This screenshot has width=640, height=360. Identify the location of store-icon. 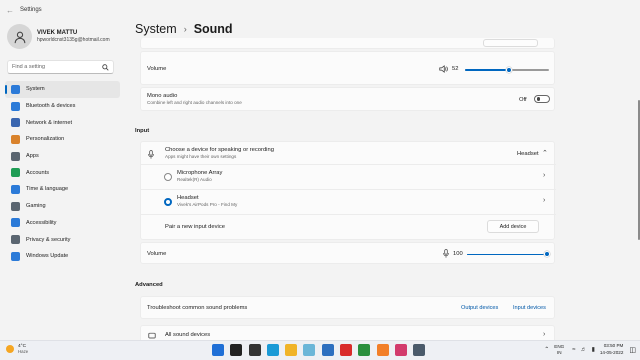
(327, 350).